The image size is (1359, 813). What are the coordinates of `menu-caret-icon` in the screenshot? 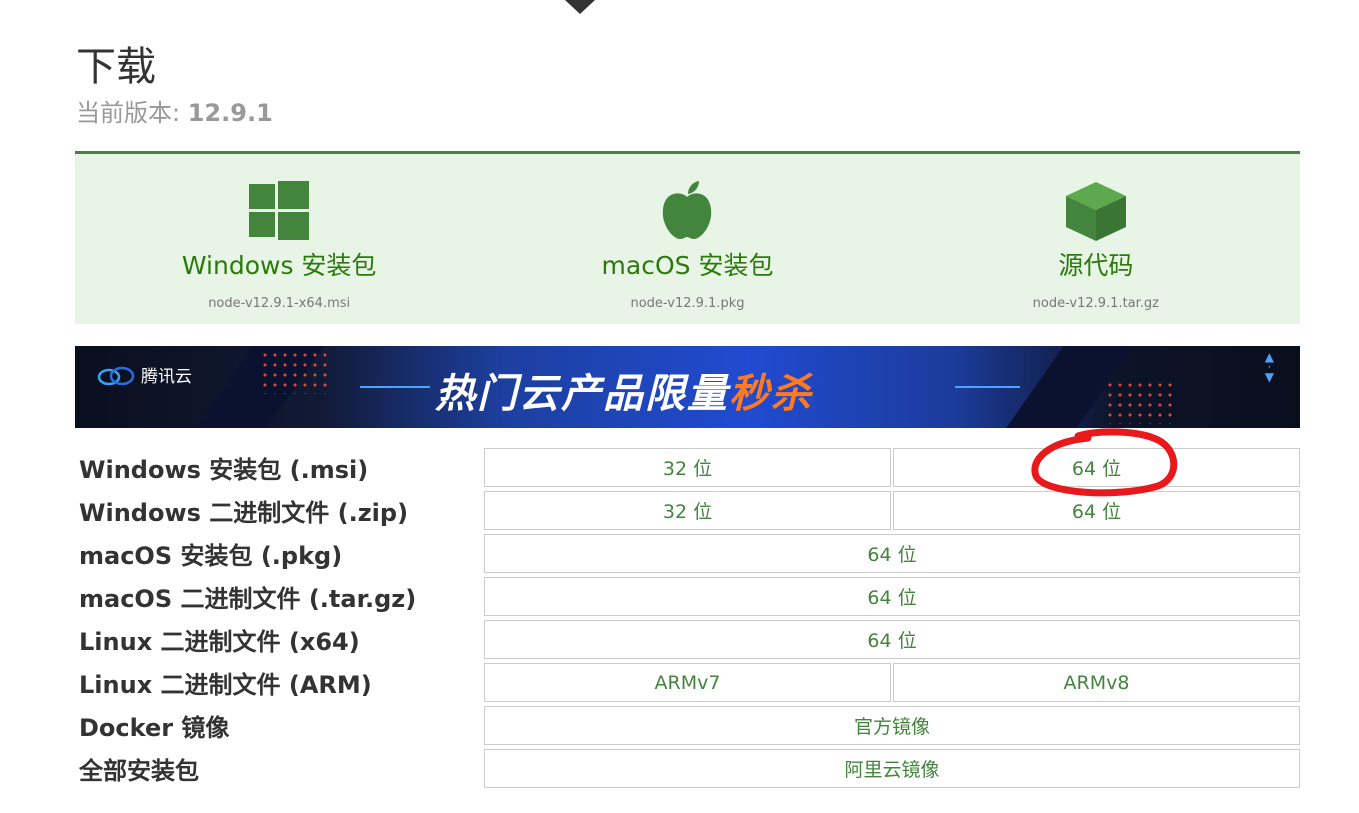 It's located at (580, 7).